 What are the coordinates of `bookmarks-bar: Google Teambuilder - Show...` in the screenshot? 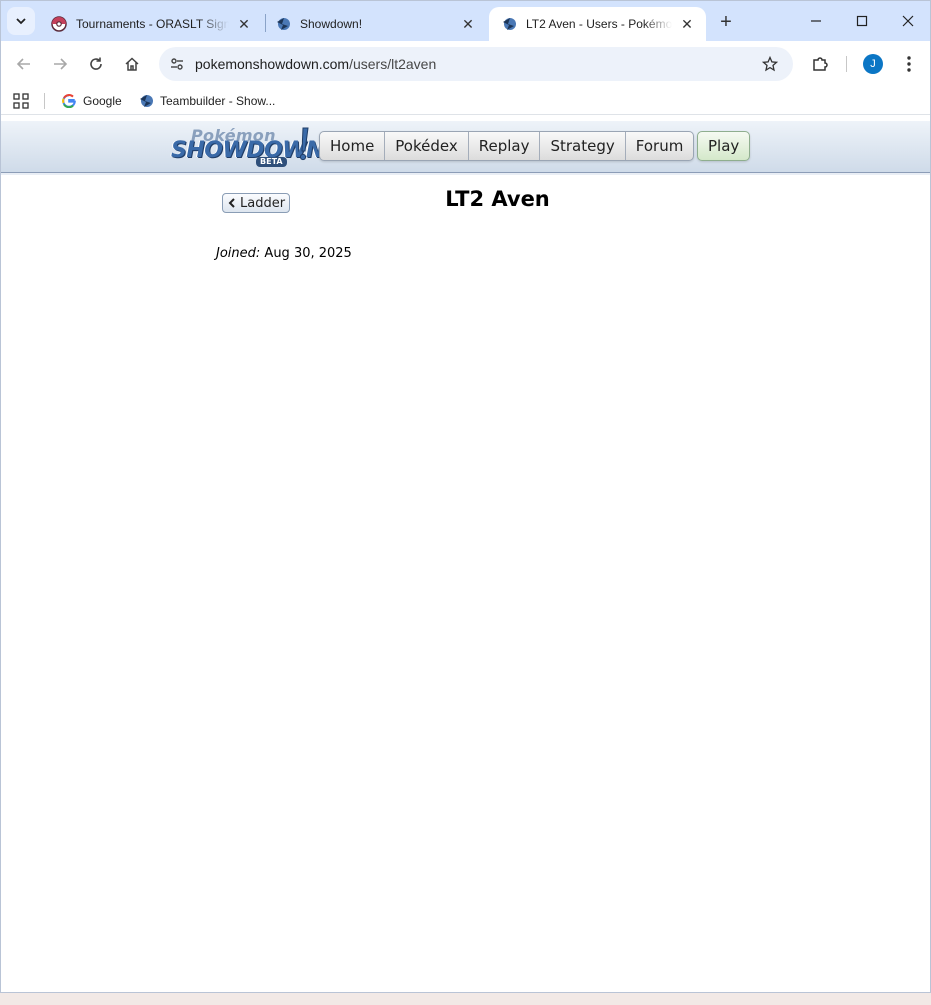 It's located at (465, 101).